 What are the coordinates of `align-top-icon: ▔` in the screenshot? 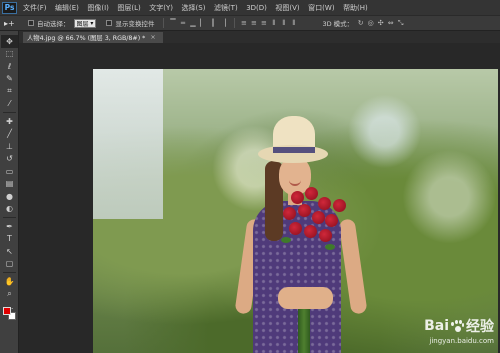 It's located at (172, 23).